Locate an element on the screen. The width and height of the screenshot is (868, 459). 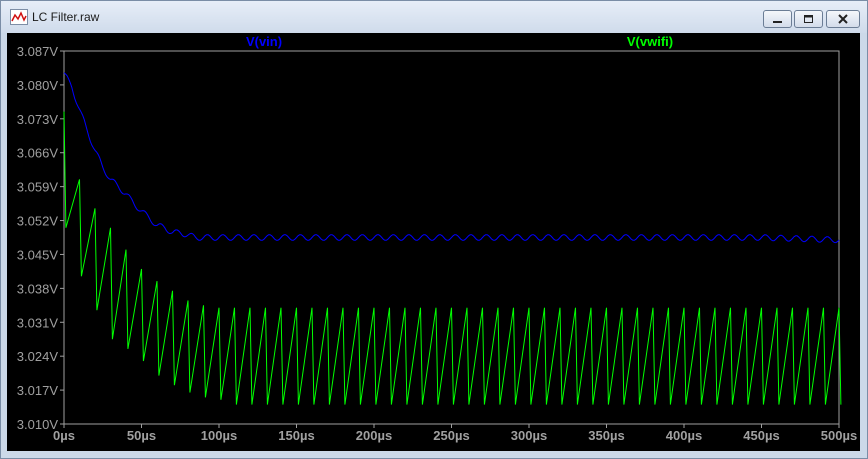
waveform-icon is located at coordinates (19, 17).